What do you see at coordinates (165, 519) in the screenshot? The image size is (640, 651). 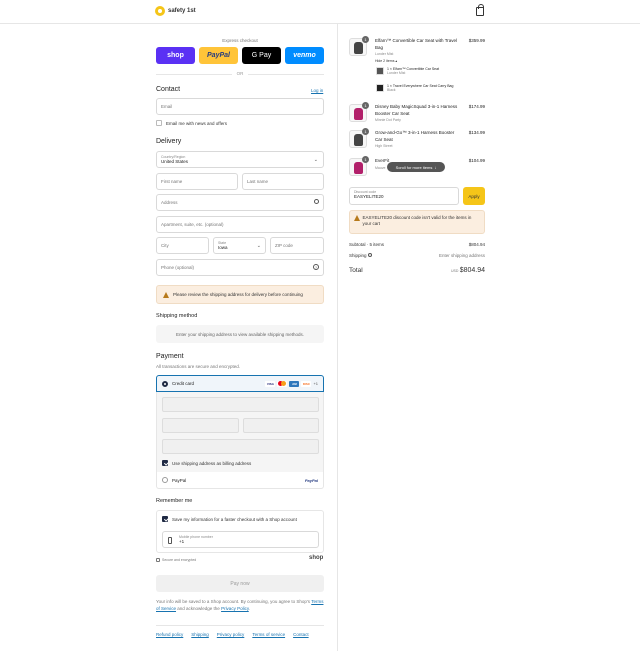 I see `save-info-checkbox` at bounding box center [165, 519].